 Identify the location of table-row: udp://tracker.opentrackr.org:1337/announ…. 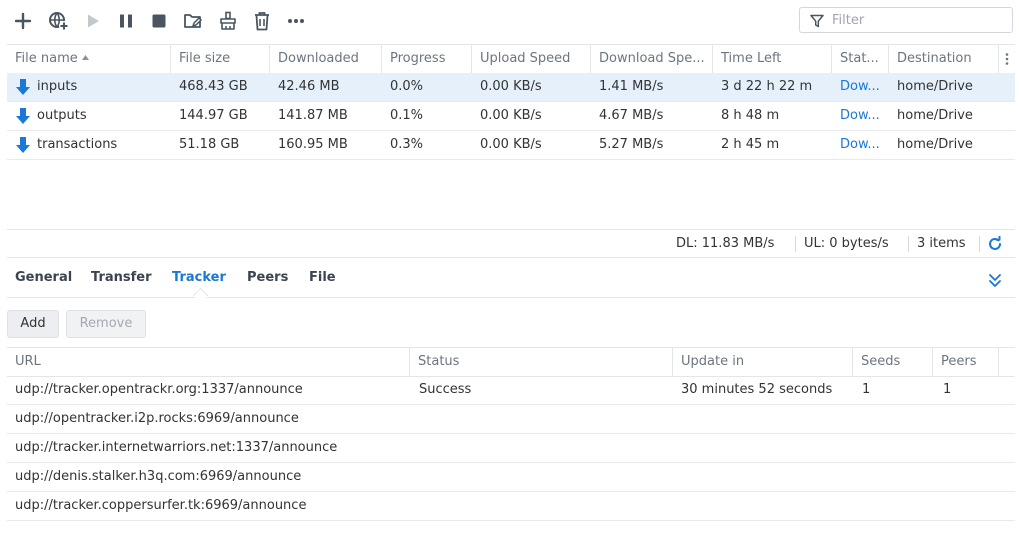
(511, 390).